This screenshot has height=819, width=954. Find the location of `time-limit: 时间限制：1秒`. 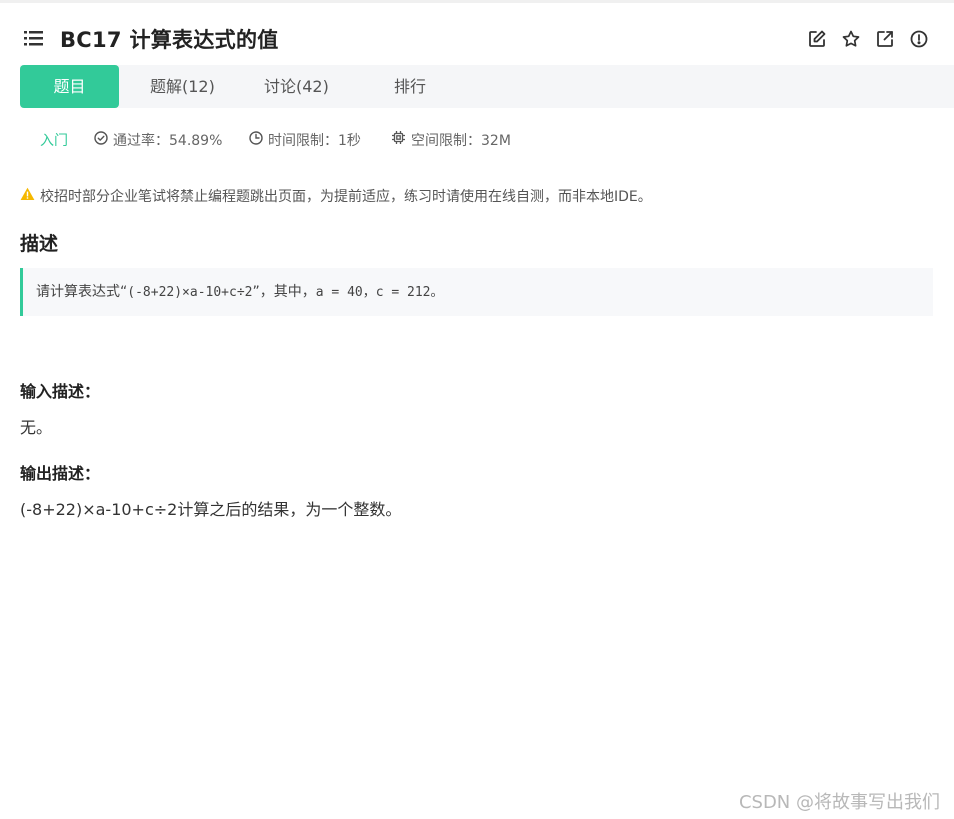

time-limit: 时间限制：1秒 is located at coordinates (305, 141).